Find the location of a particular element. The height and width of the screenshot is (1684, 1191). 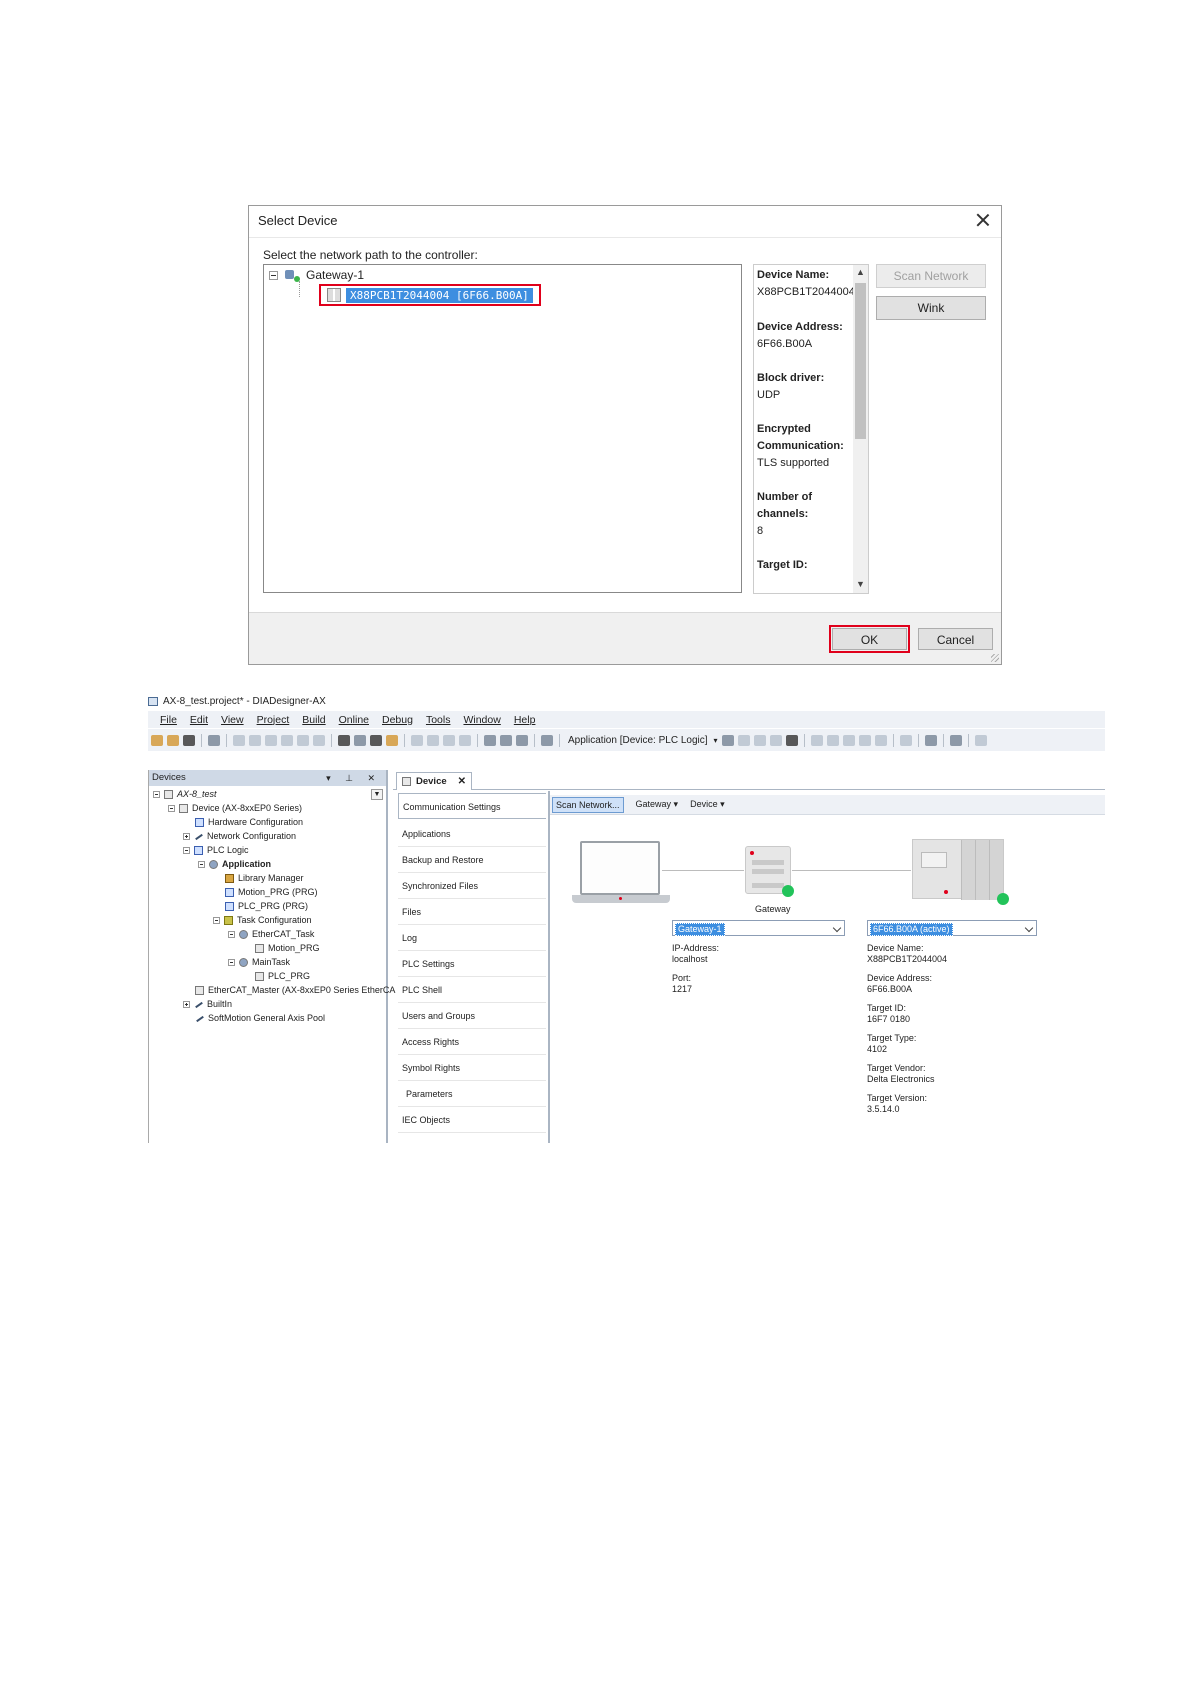

side-tab-plc-settings: PLC Settings is located at coordinates (472, 964).